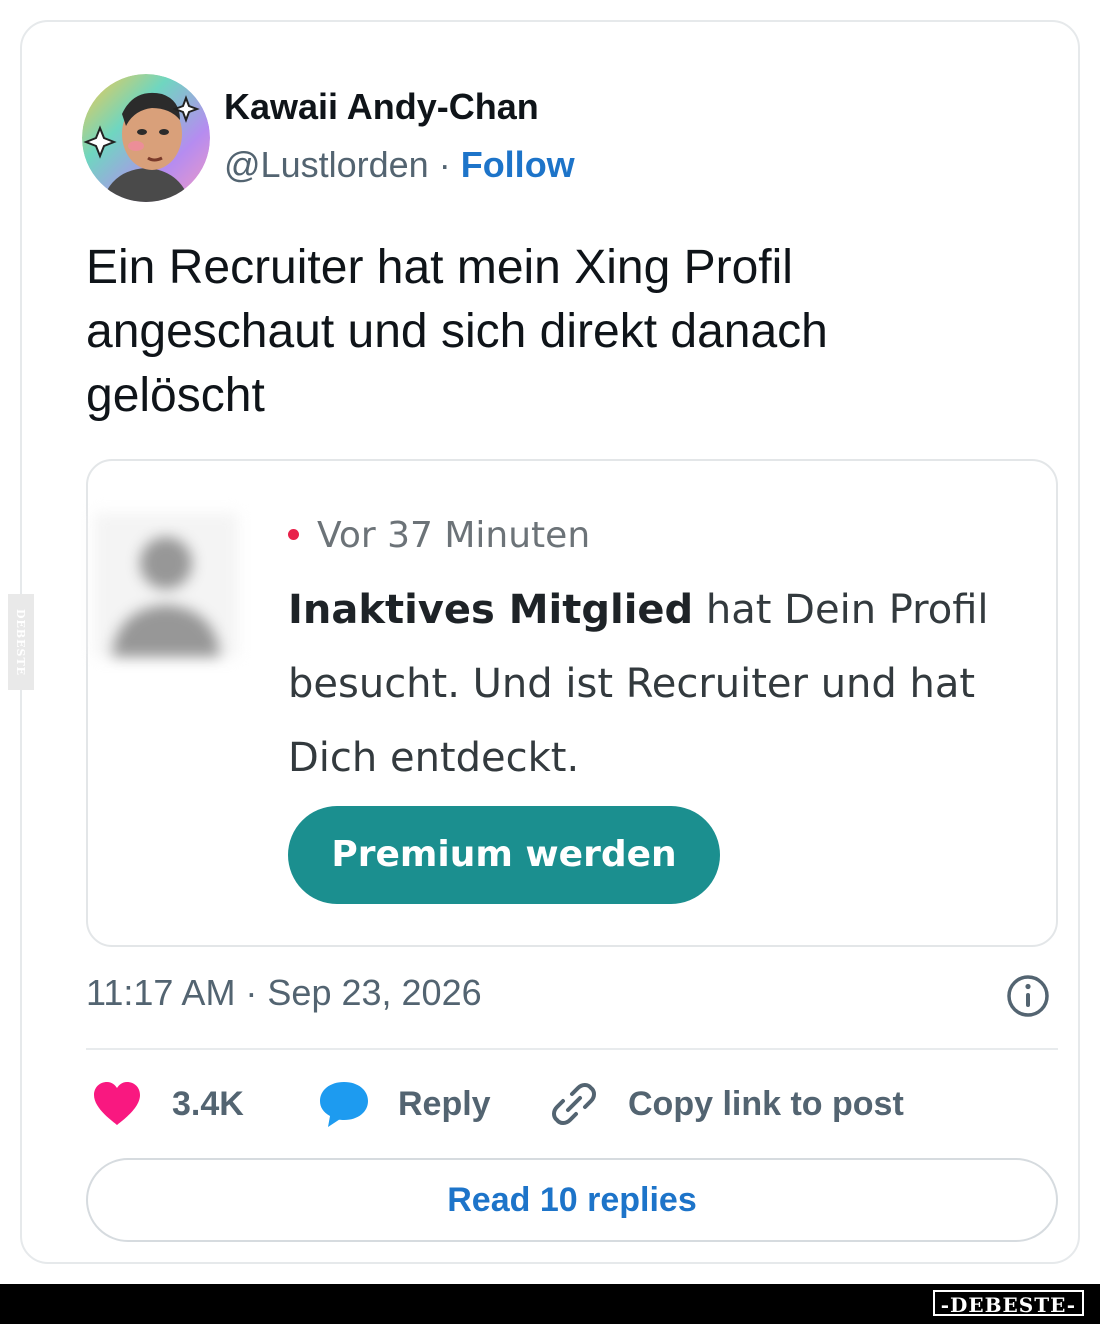  I want to click on divider, so click(572, 1049).